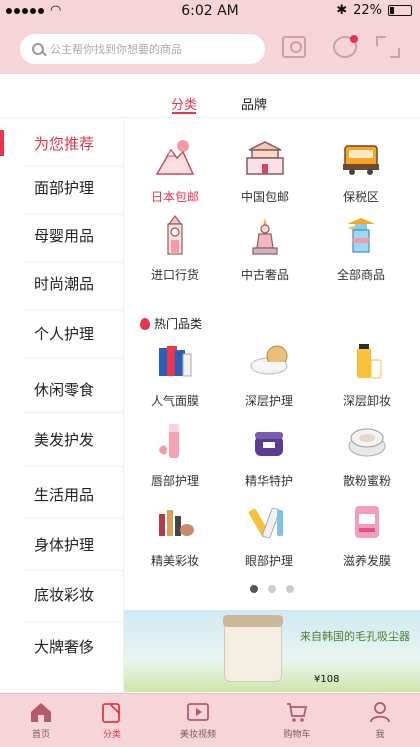 The image size is (420, 747). I want to click on battery-icon, so click(400, 10).